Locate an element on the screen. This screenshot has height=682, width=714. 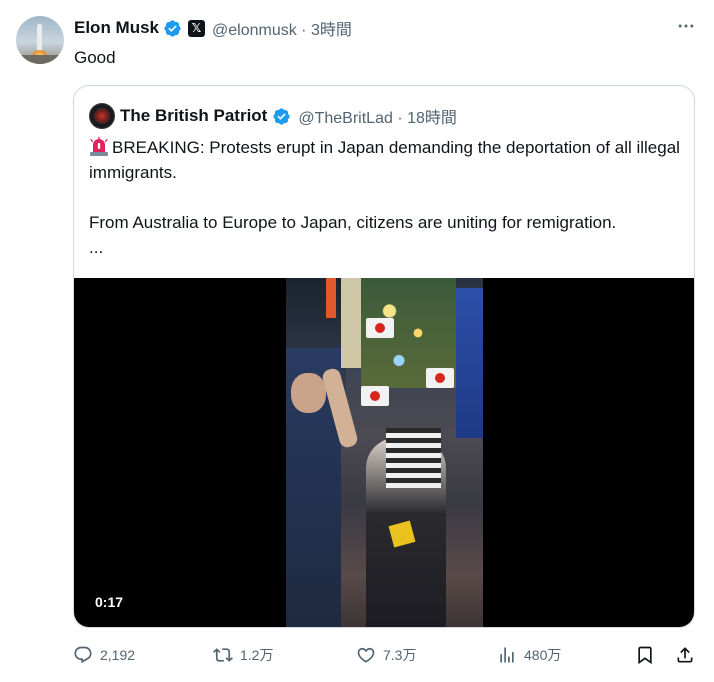
siren-icon is located at coordinates (99, 146).